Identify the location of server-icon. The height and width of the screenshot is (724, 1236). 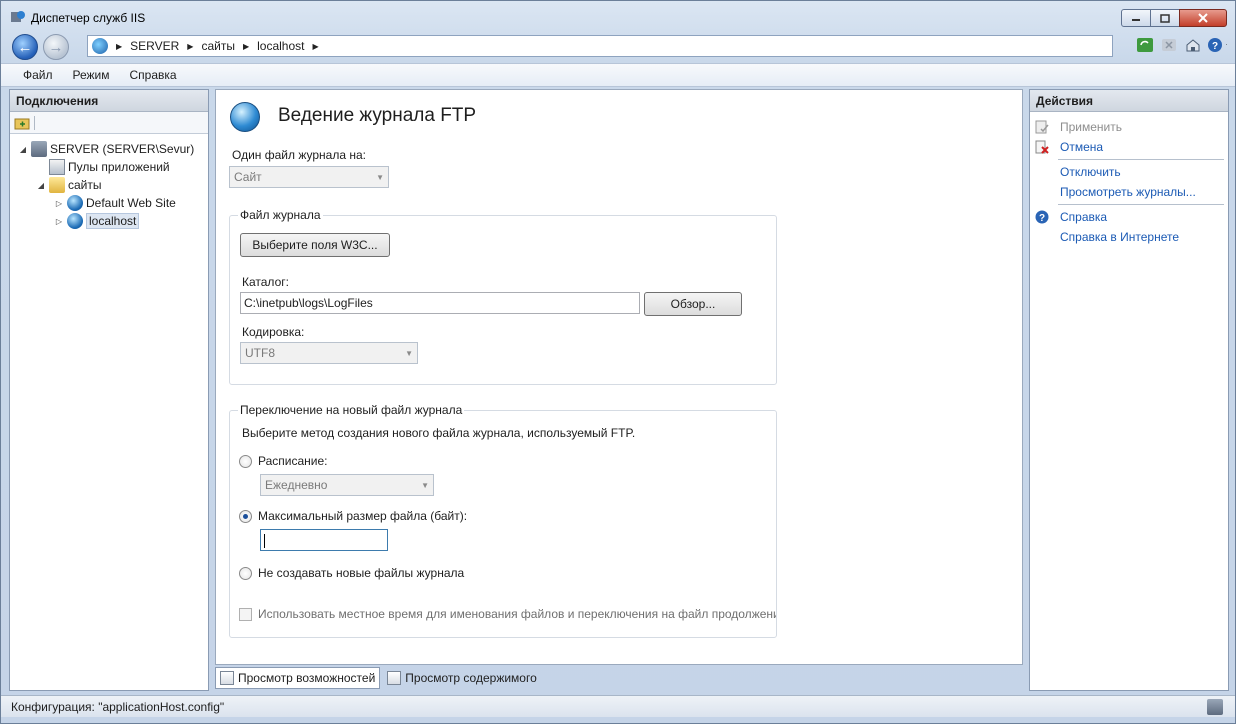
(39, 149).